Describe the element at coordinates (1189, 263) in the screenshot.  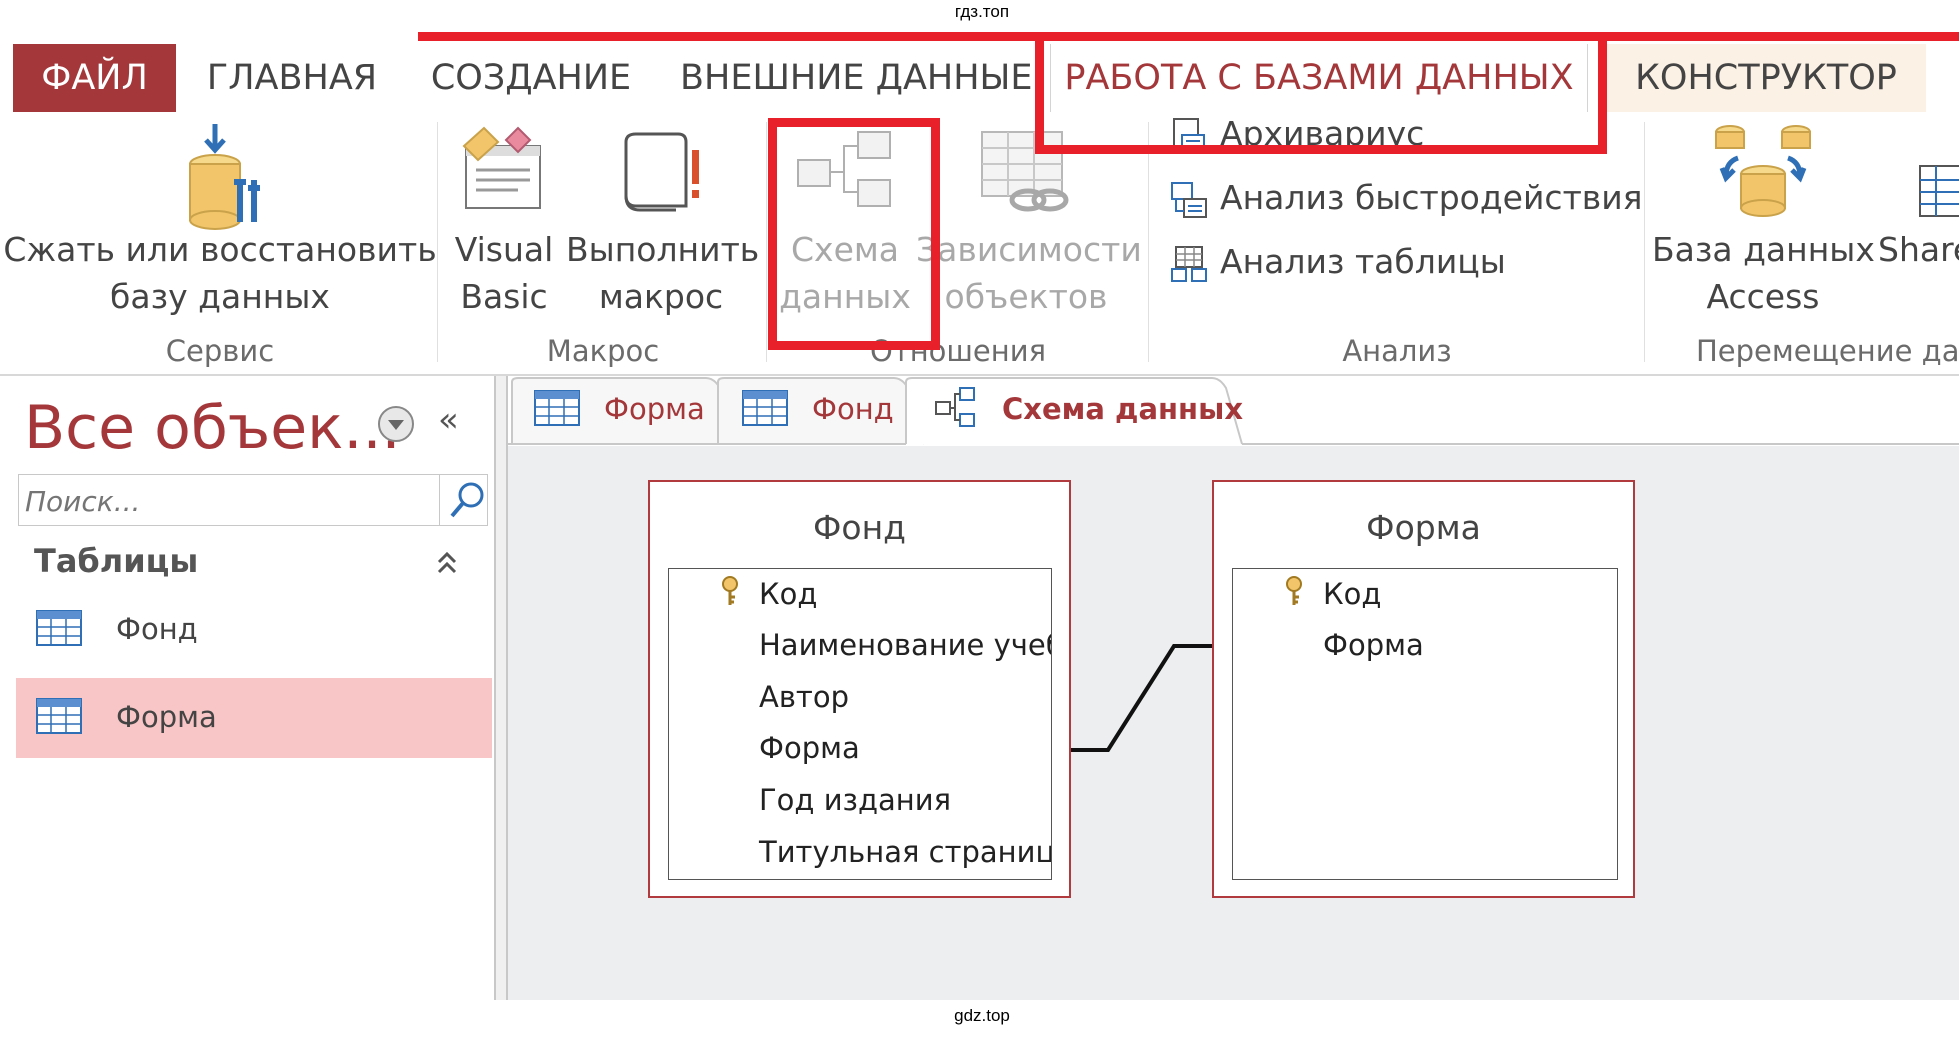
I see `table-analyzer-icon` at that location.